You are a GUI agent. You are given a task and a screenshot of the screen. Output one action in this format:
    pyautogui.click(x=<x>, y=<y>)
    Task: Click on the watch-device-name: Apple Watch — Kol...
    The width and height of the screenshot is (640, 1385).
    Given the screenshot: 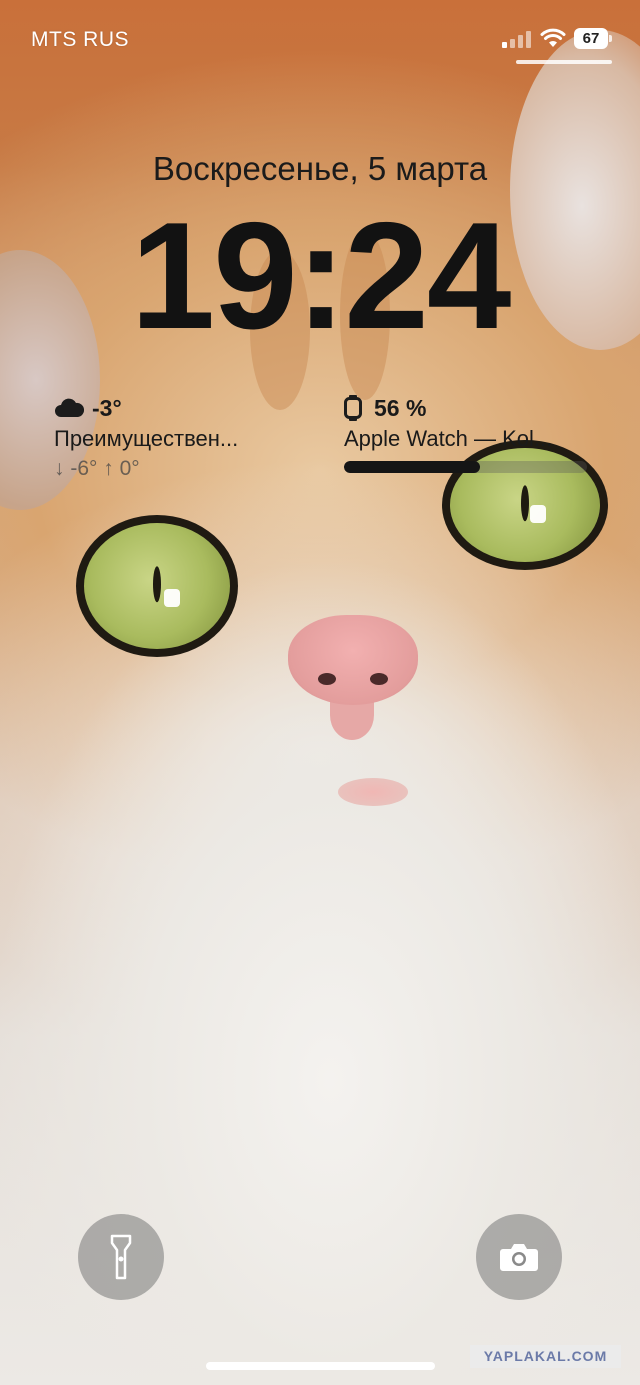 What is the action you would take?
    pyautogui.click(x=448, y=438)
    